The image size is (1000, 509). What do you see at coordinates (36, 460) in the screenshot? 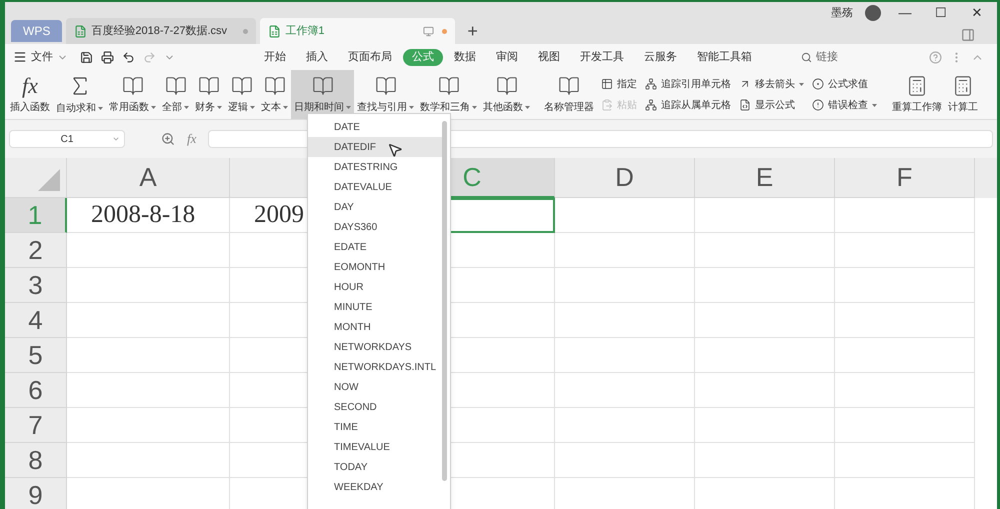
I see `row-header: 8` at bounding box center [36, 460].